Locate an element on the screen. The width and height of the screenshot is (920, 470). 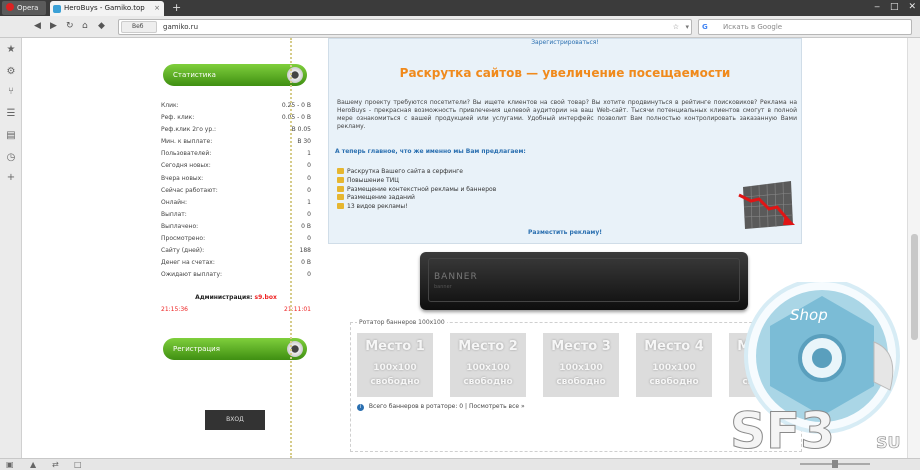
page-view-icon: □ is located at coordinates (78, 464).